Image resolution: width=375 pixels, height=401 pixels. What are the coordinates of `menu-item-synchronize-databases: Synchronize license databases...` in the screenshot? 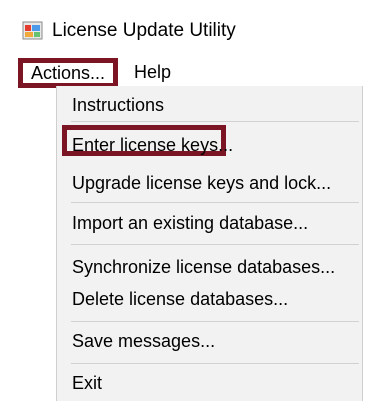 It's located at (203, 267).